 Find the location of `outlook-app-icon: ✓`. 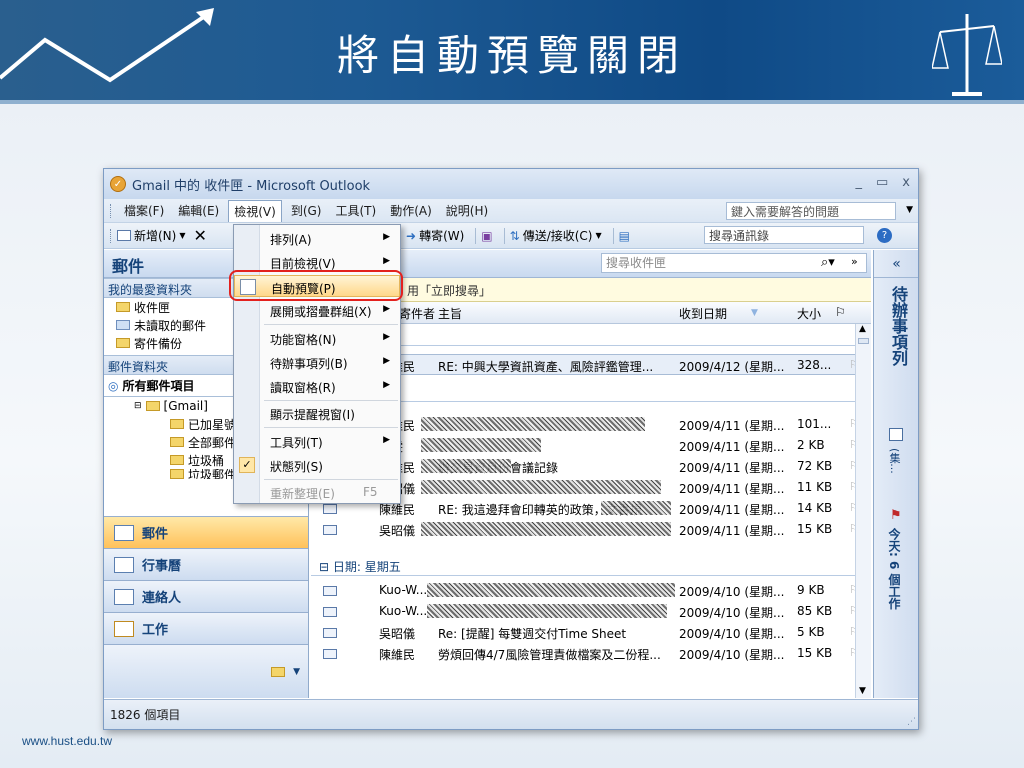

outlook-app-icon: ✓ is located at coordinates (118, 184).